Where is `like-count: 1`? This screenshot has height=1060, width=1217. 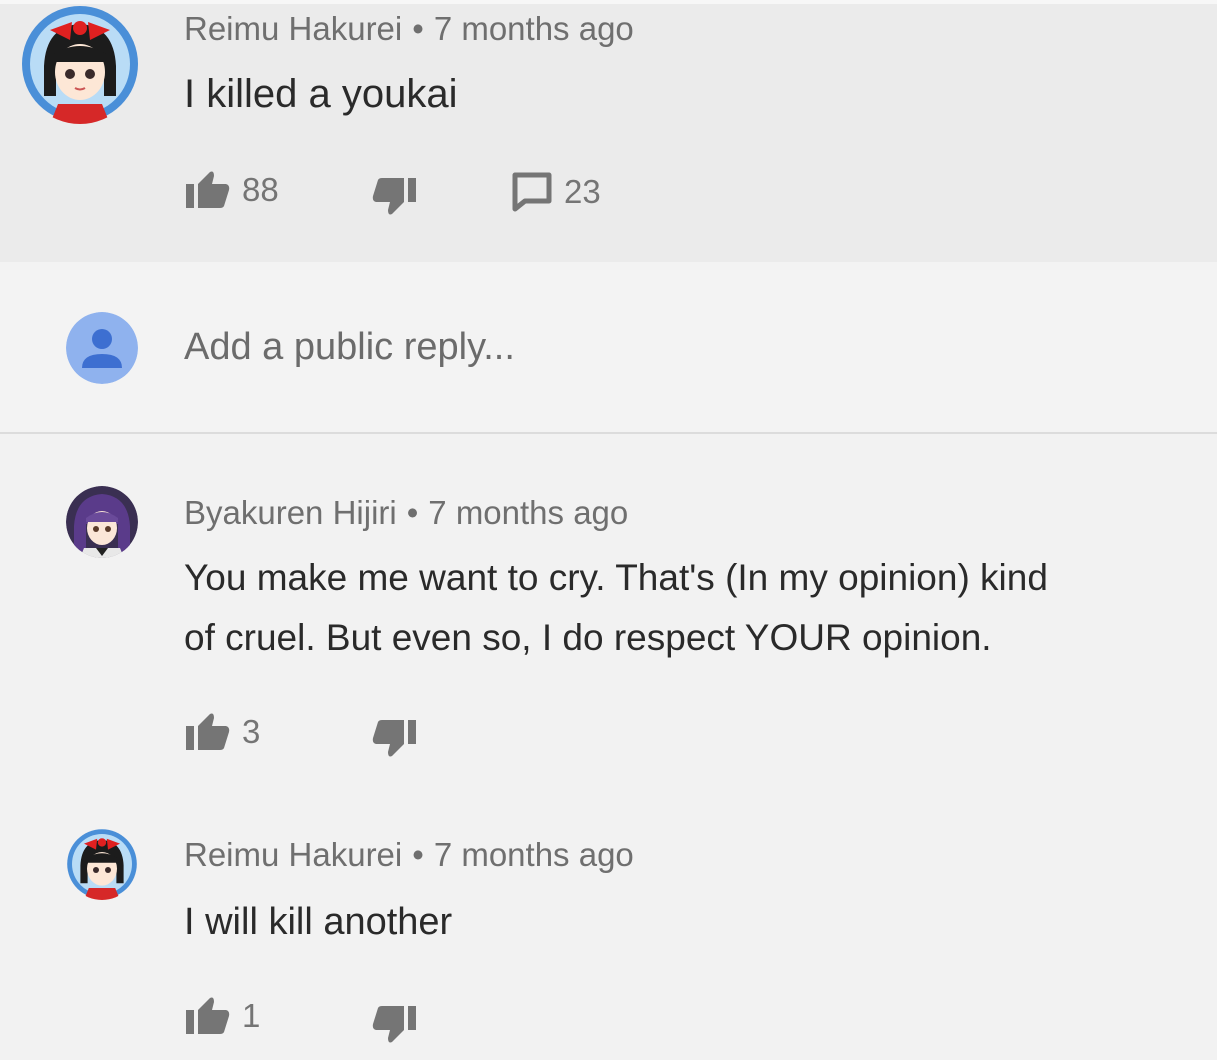 like-count: 1 is located at coordinates (251, 1015).